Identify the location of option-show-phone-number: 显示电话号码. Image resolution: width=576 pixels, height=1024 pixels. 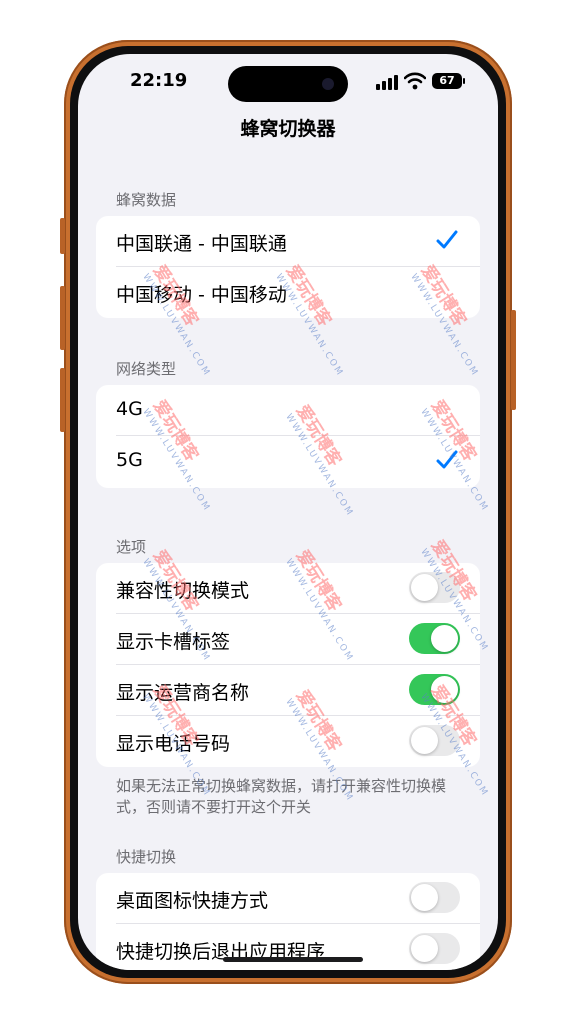
(288, 741).